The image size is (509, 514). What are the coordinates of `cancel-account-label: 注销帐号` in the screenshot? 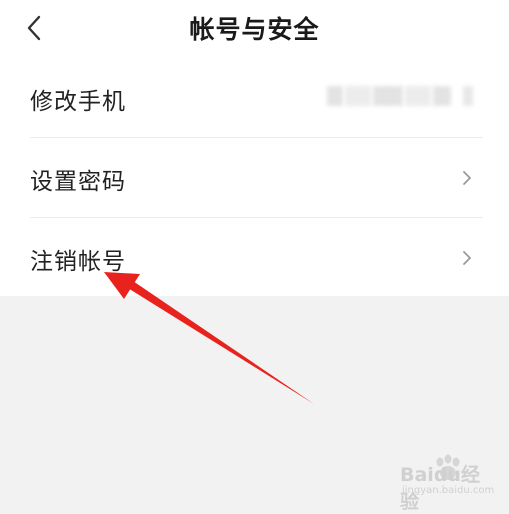 It's located at (78, 262).